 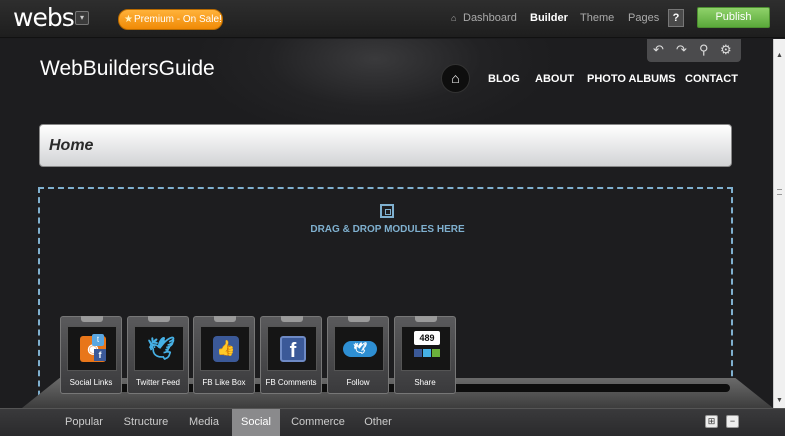 What do you see at coordinates (711, 421) in the screenshot?
I see `grid-view-icon: ⊞` at bounding box center [711, 421].